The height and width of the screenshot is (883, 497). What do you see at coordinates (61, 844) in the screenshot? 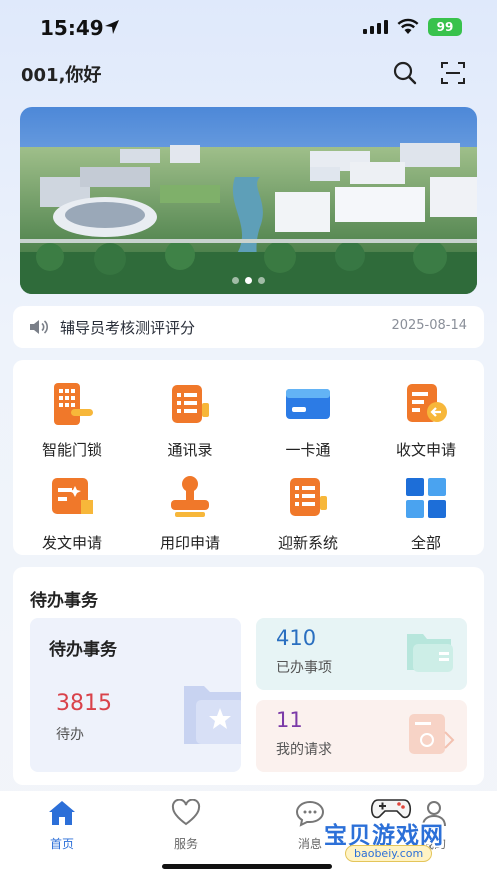
I see `tab-label: 首页` at bounding box center [61, 844].